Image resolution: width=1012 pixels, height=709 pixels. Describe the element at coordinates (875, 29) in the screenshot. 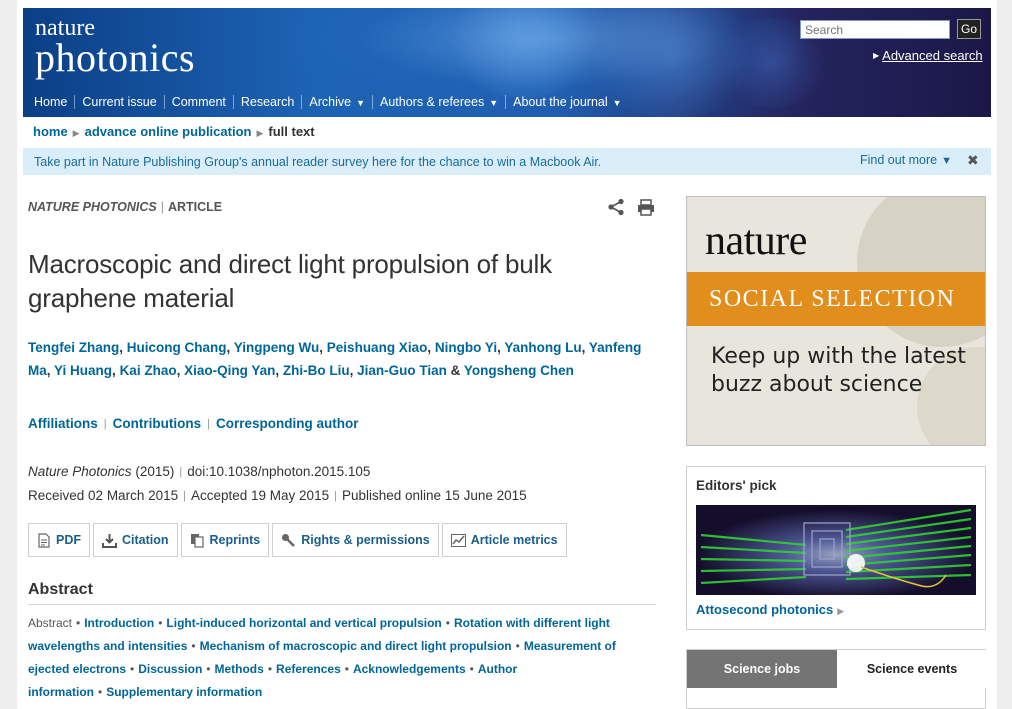

I see `search-input` at that location.